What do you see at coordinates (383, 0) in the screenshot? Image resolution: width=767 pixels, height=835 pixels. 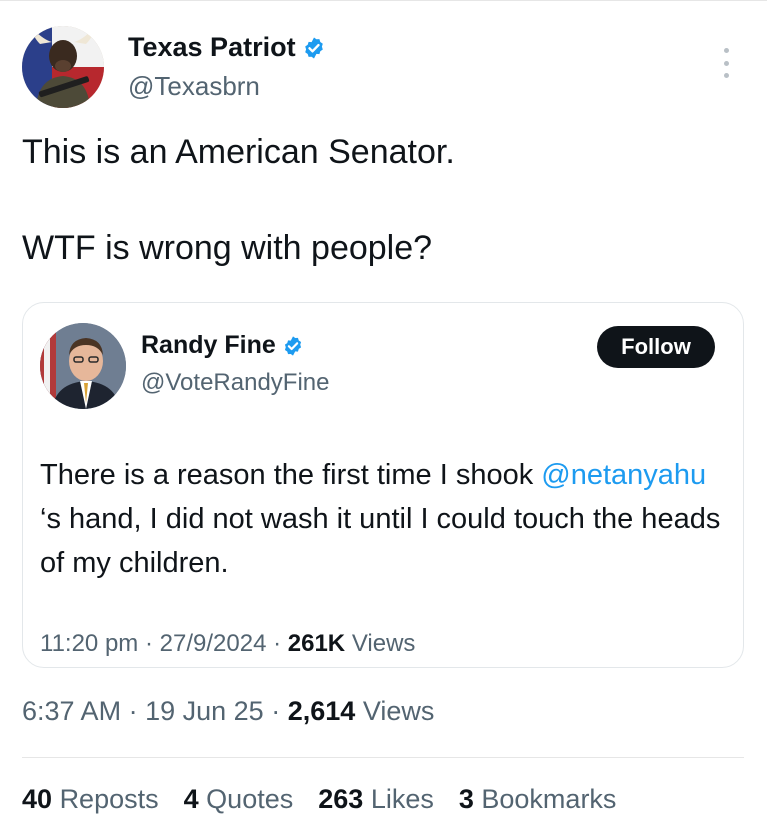 I see `top-divider` at bounding box center [383, 0].